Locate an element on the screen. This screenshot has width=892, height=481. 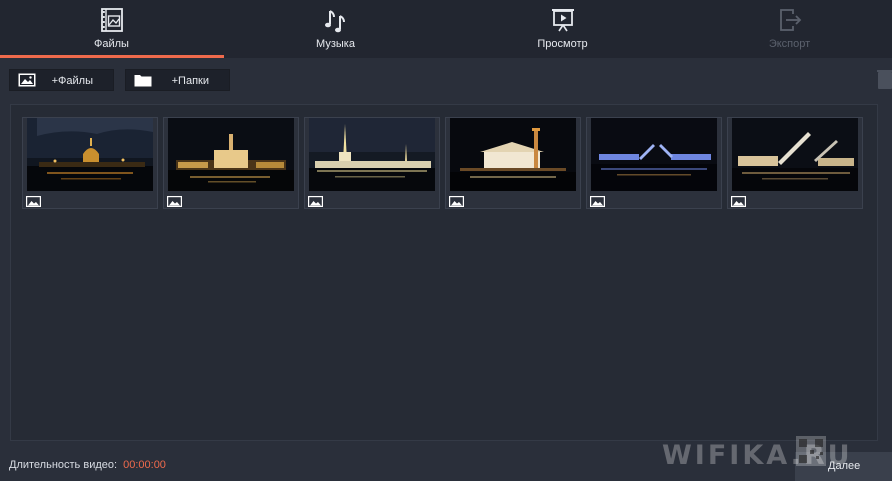
trash-icon is located at coordinates (884, 79).